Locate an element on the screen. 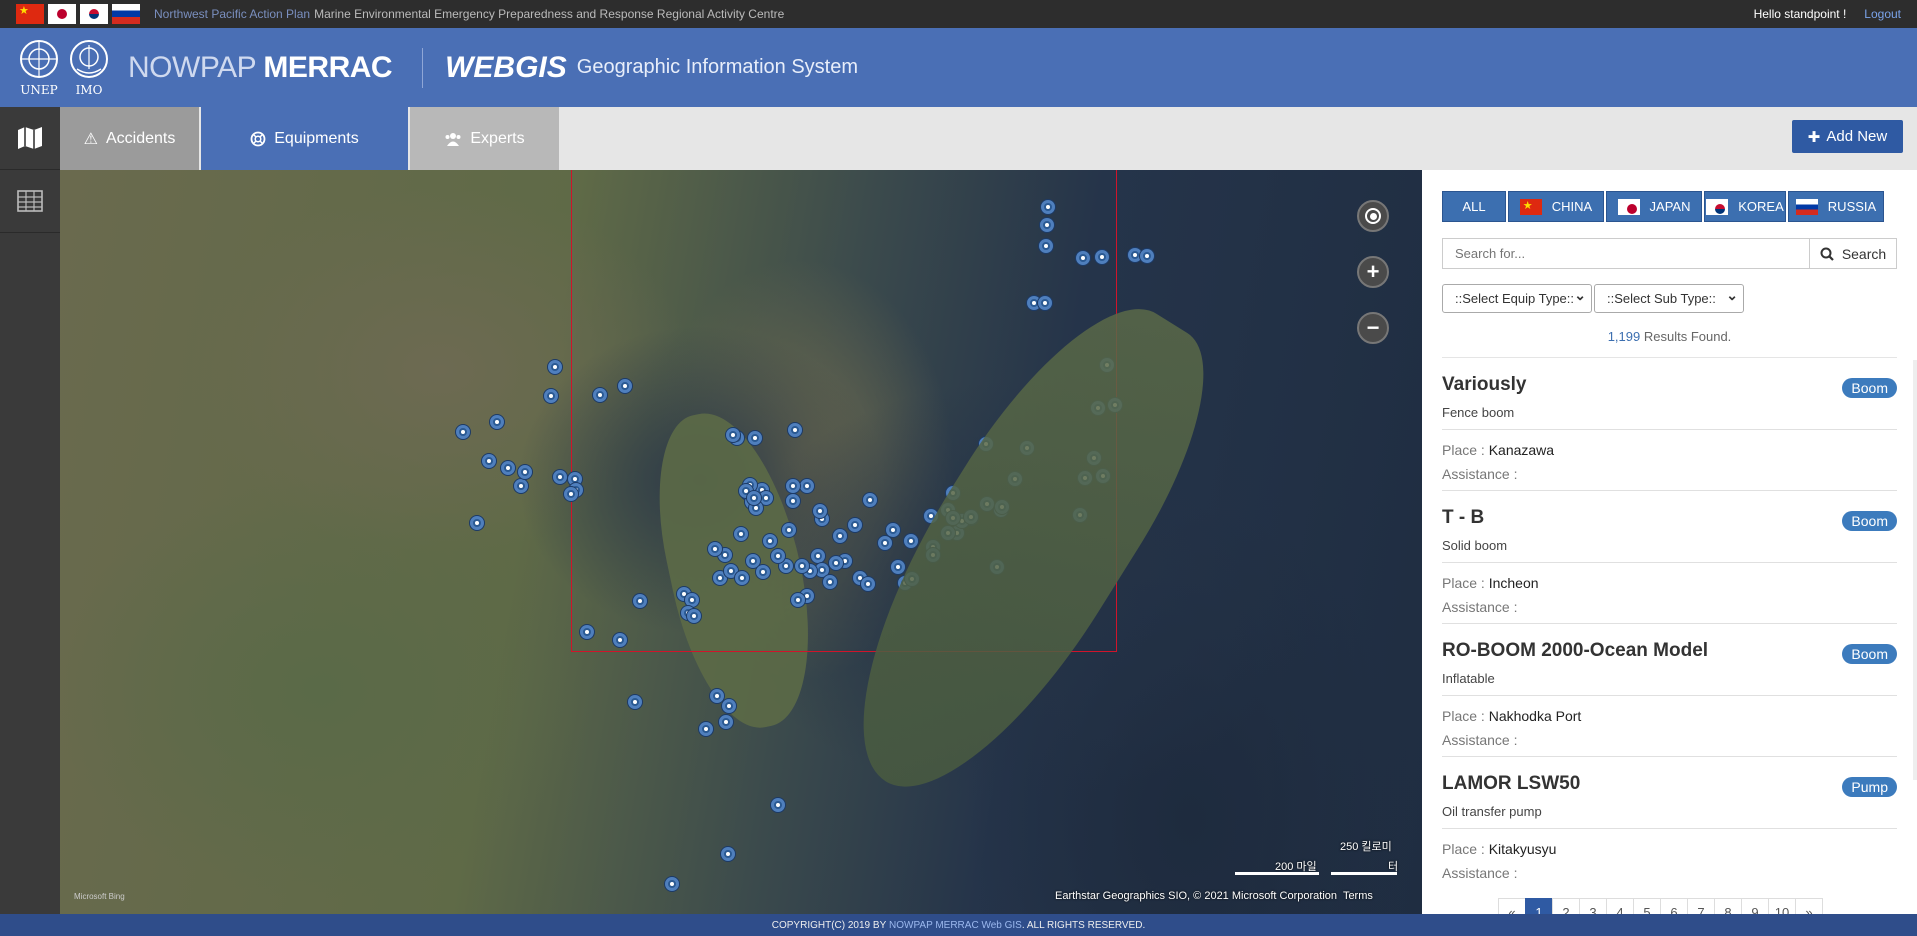 The height and width of the screenshot is (936, 1917). page-1: 1 is located at coordinates (1539, 906).